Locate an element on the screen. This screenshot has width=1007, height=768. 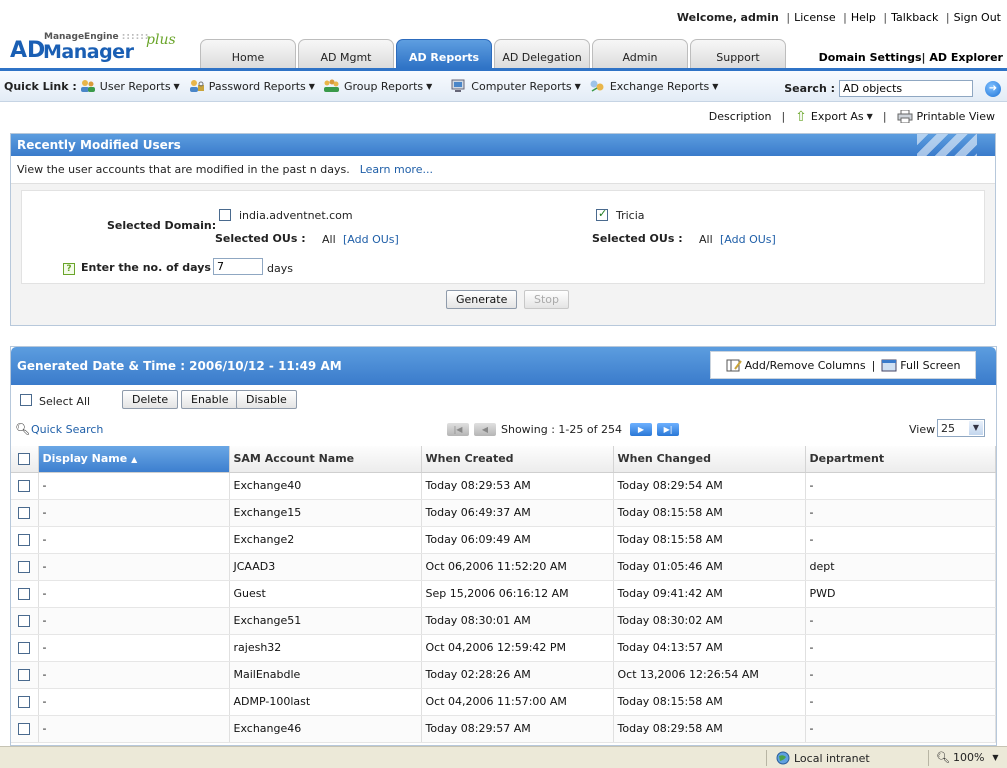
column-department: Department is located at coordinates (900, 459).